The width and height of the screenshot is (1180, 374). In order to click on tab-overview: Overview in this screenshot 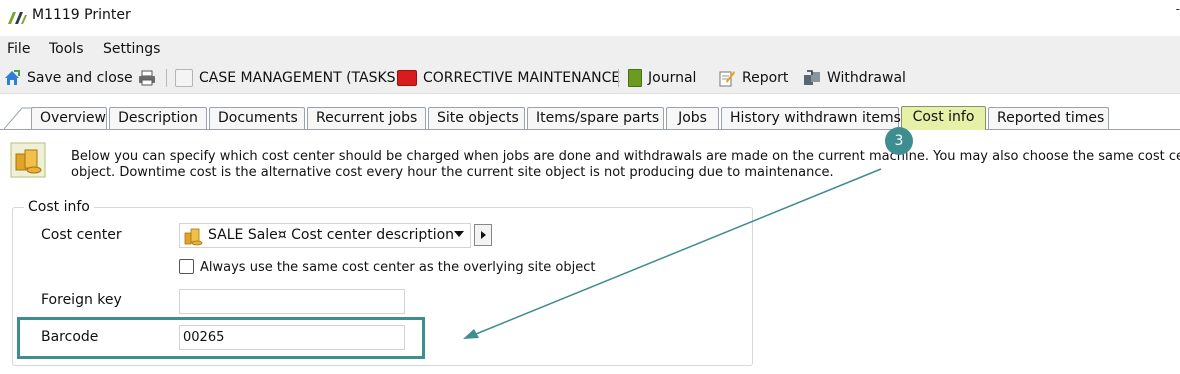, I will do `click(69, 118)`.